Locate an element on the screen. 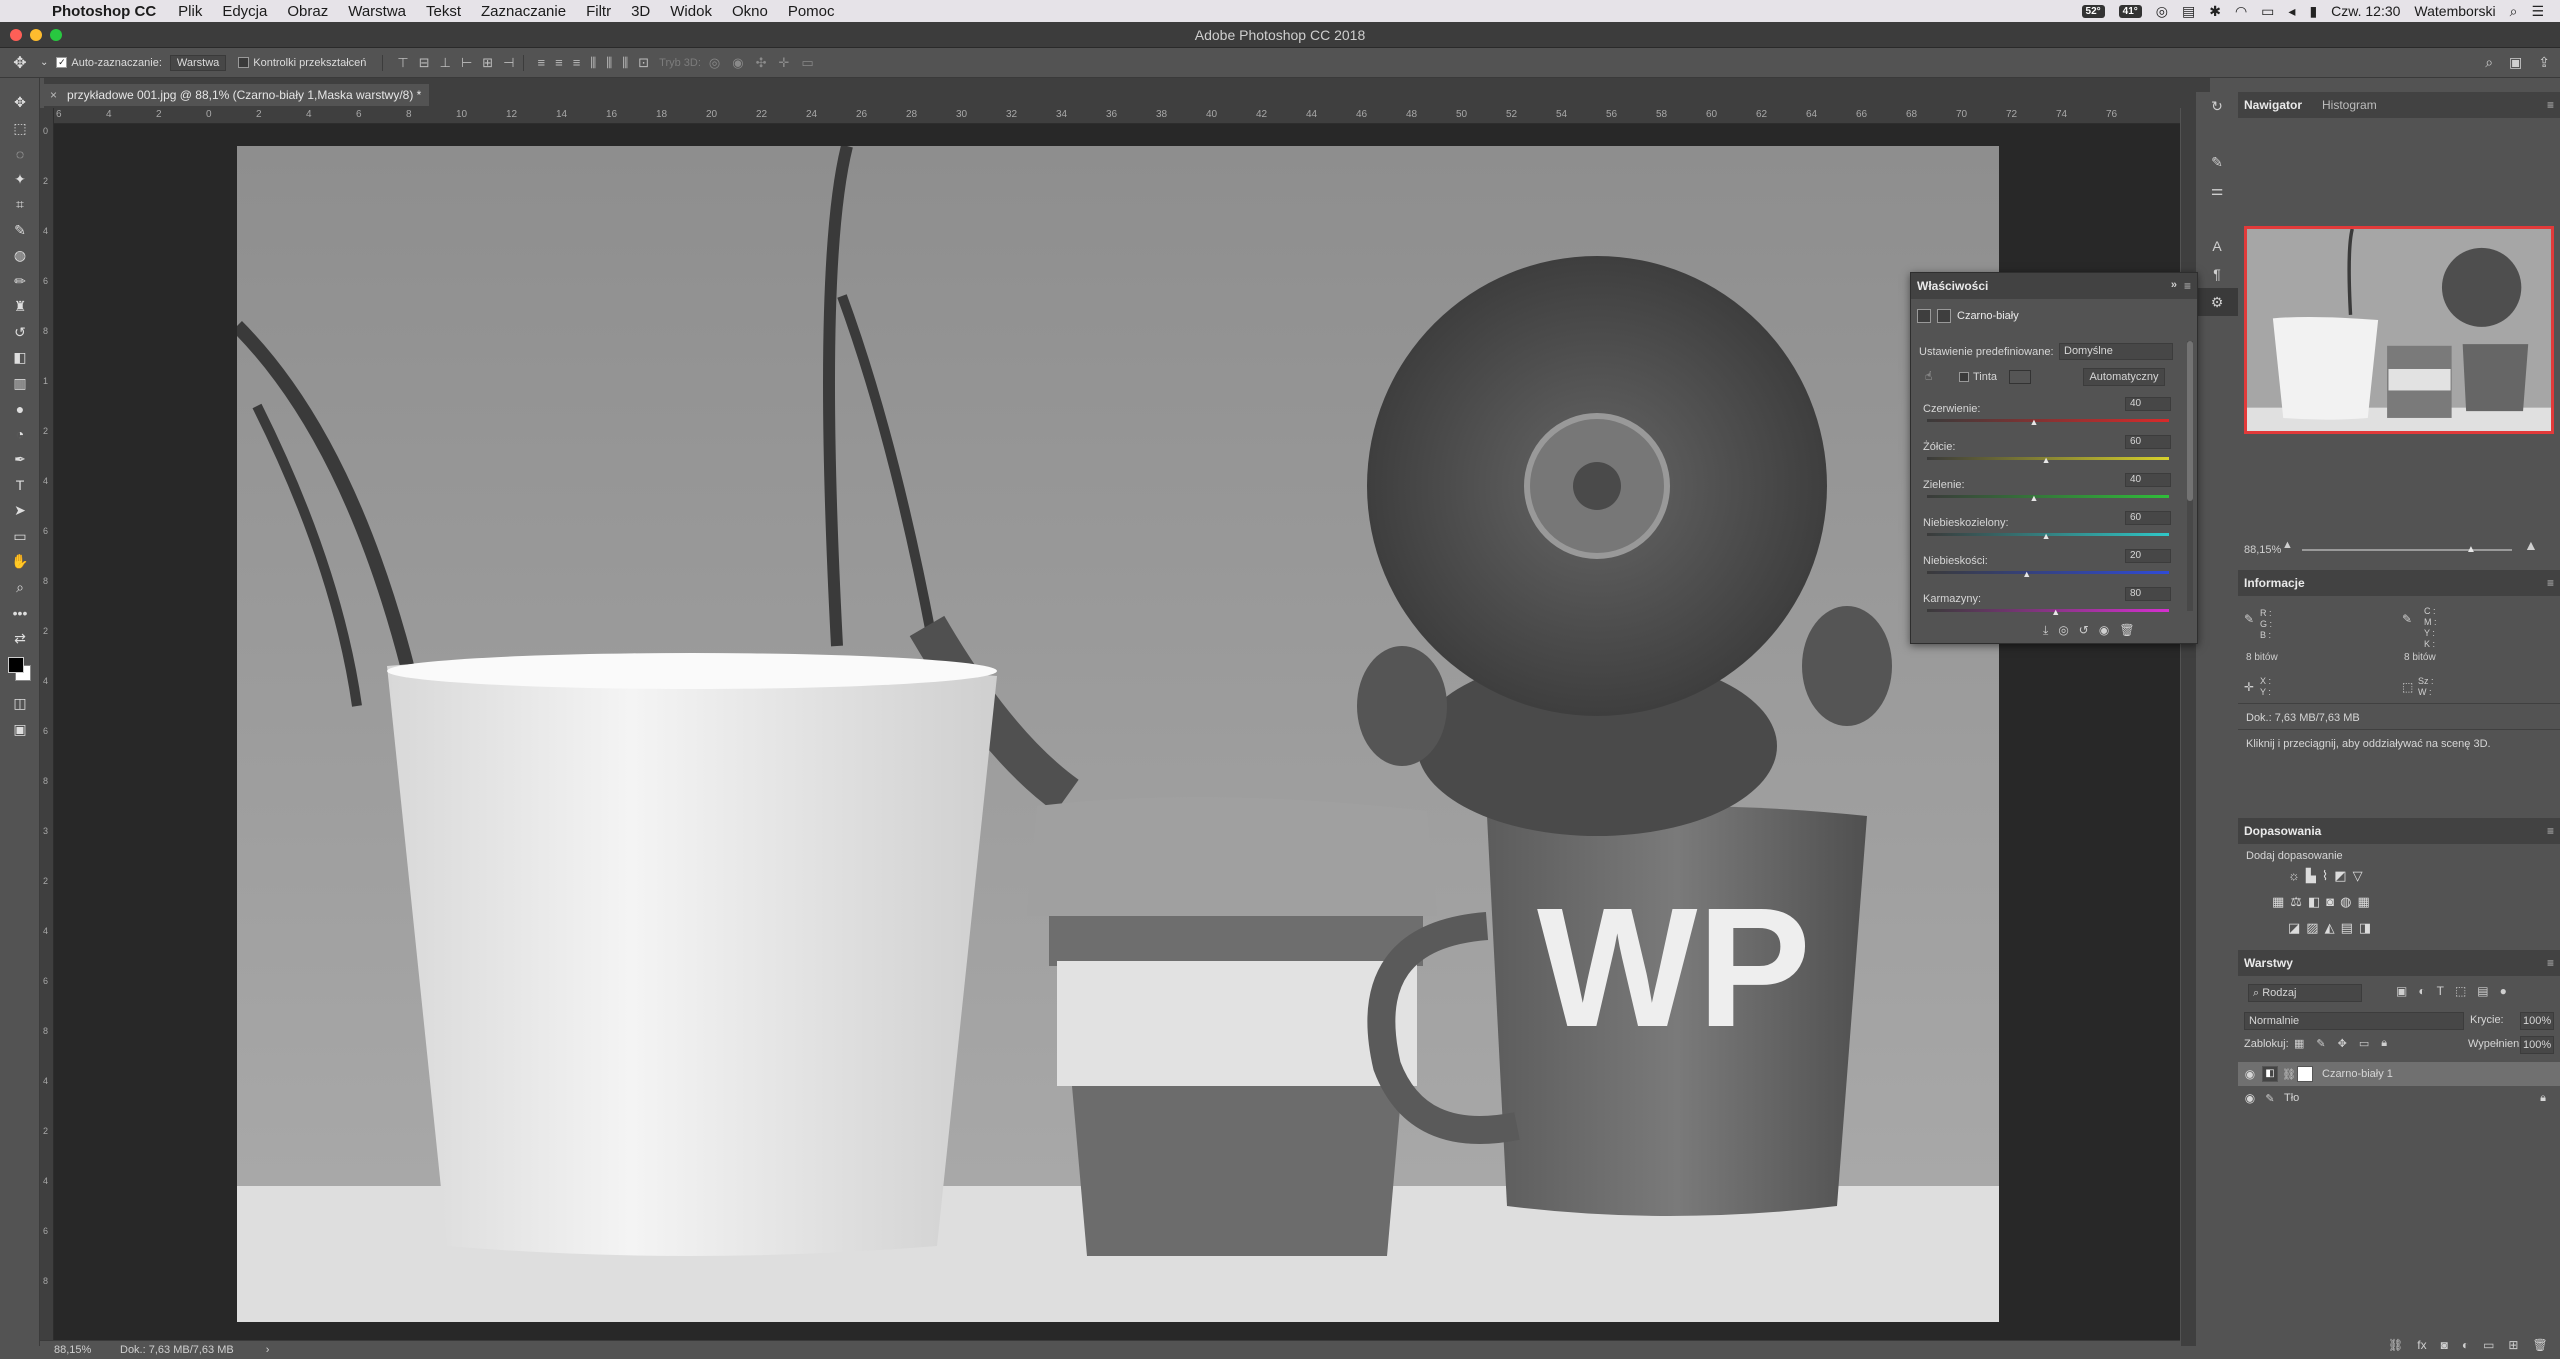 This screenshot has width=2560, height=1359. move-tool-preset-icon: ✥ is located at coordinates (20, 63).